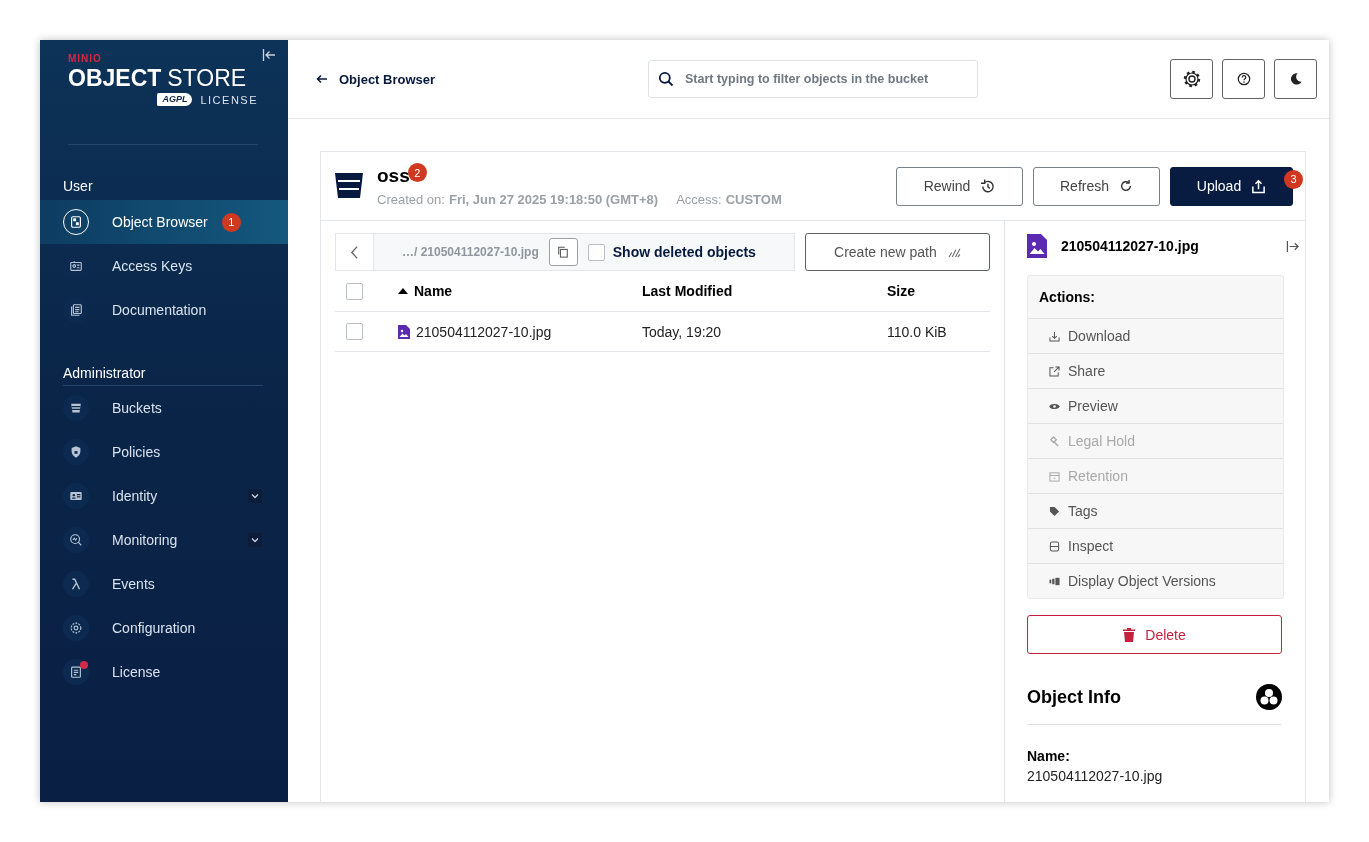  Describe the element at coordinates (1049, 756) in the screenshot. I see `field-label: Name:` at that location.